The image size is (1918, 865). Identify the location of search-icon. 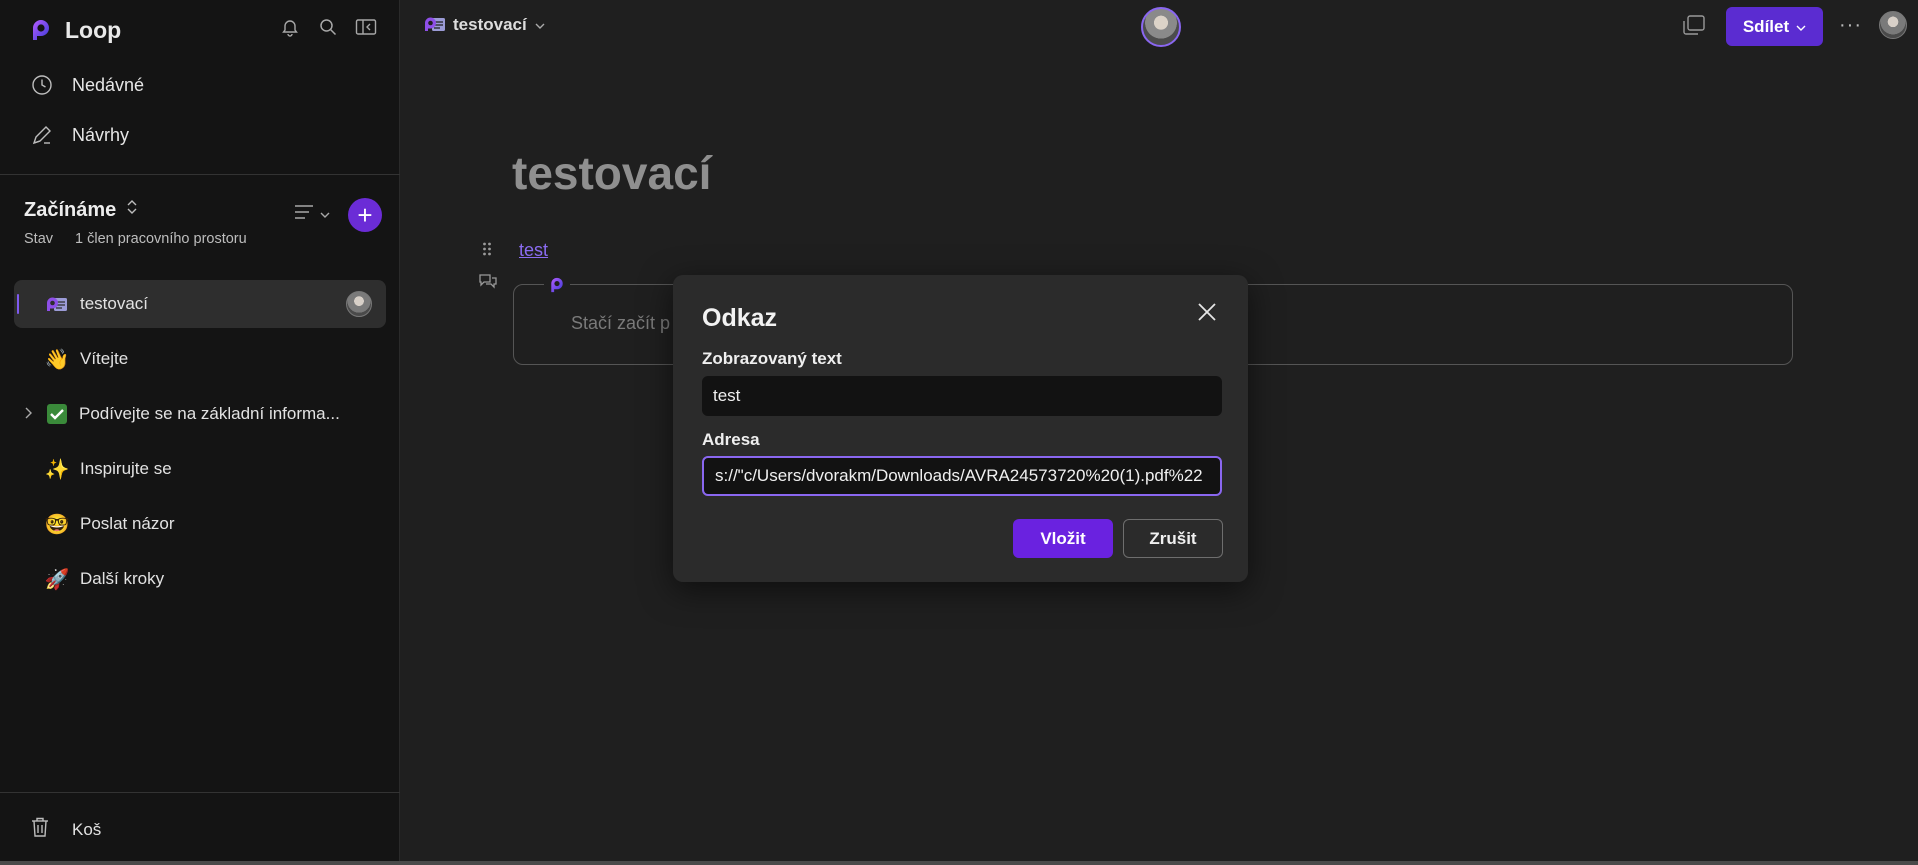
(328, 27).